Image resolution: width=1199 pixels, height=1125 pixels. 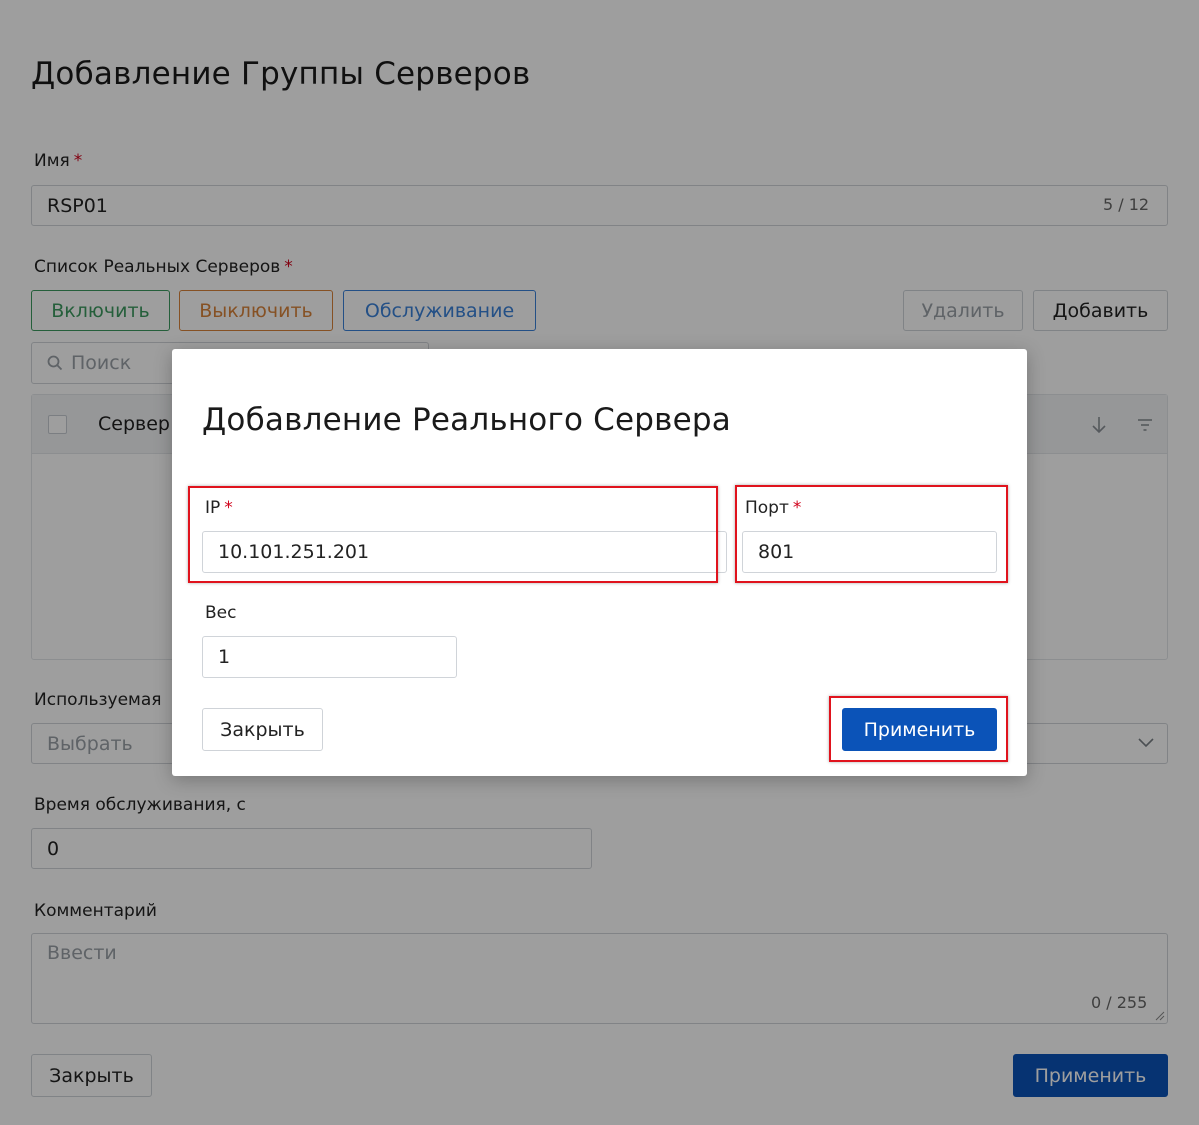 I want to click on highlight-port, so click(x=871, y=534).